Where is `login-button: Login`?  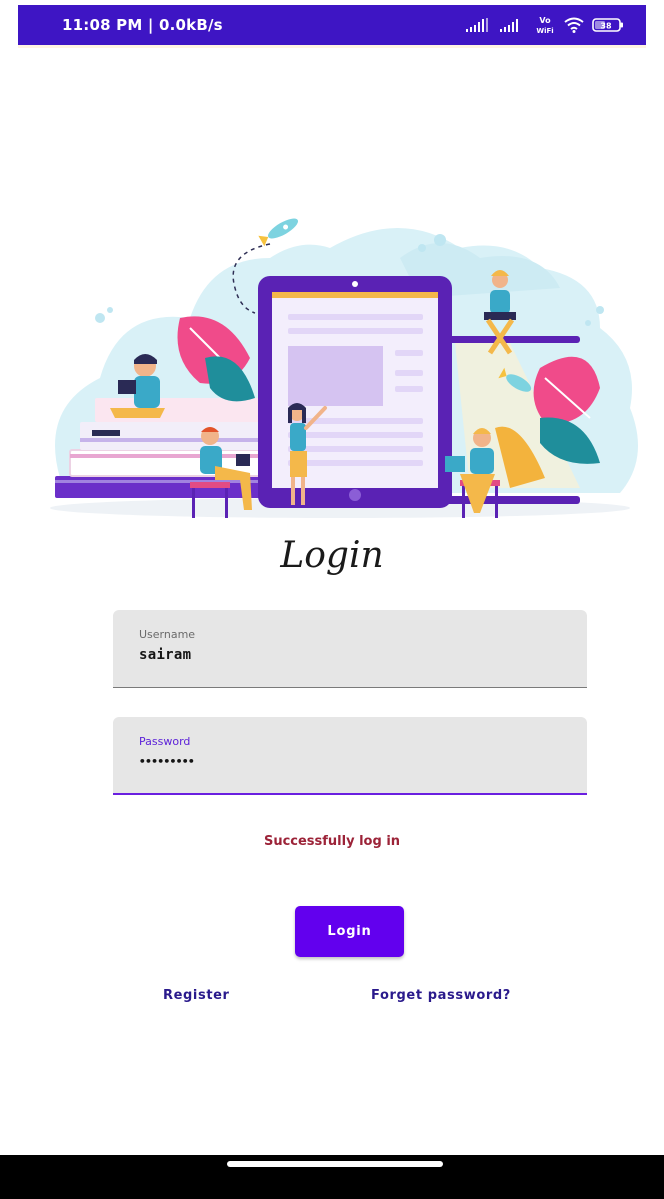 login-button: Login is located at coordinates (349, 931).